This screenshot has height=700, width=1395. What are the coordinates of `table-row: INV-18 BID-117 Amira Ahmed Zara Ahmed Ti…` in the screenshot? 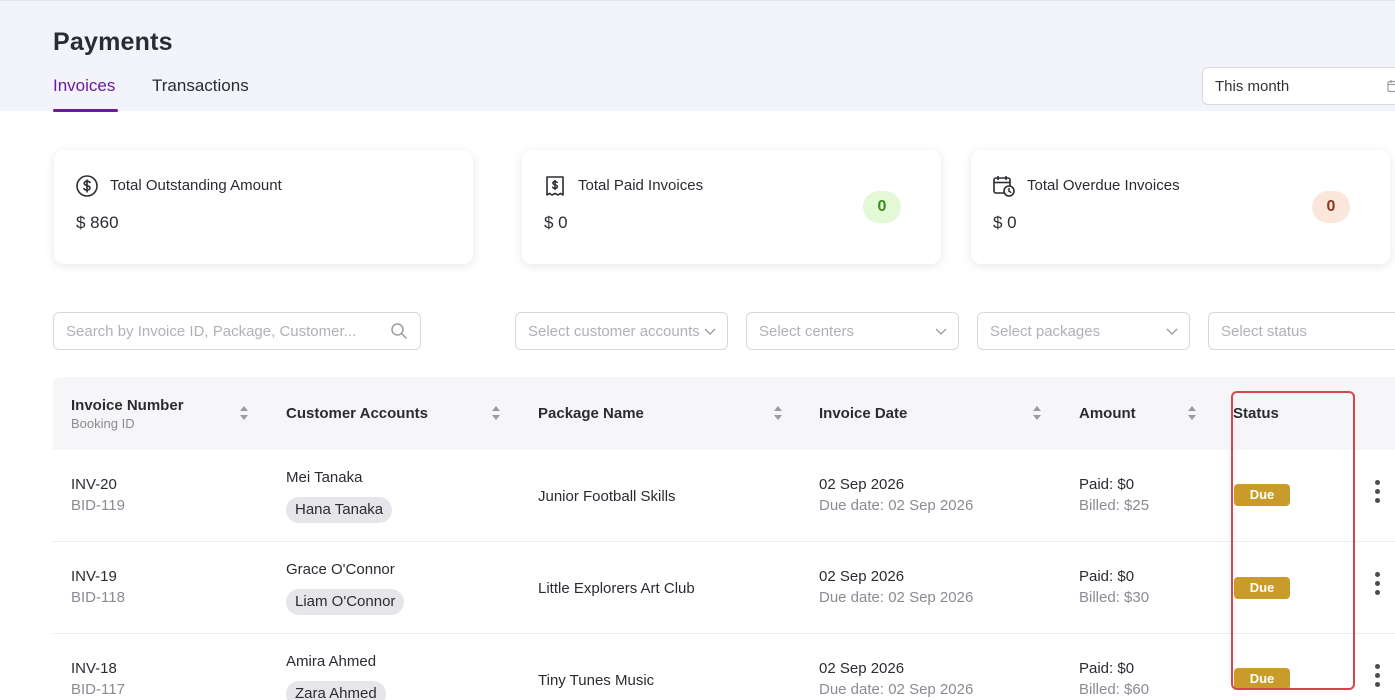 It's located at (724, 667).